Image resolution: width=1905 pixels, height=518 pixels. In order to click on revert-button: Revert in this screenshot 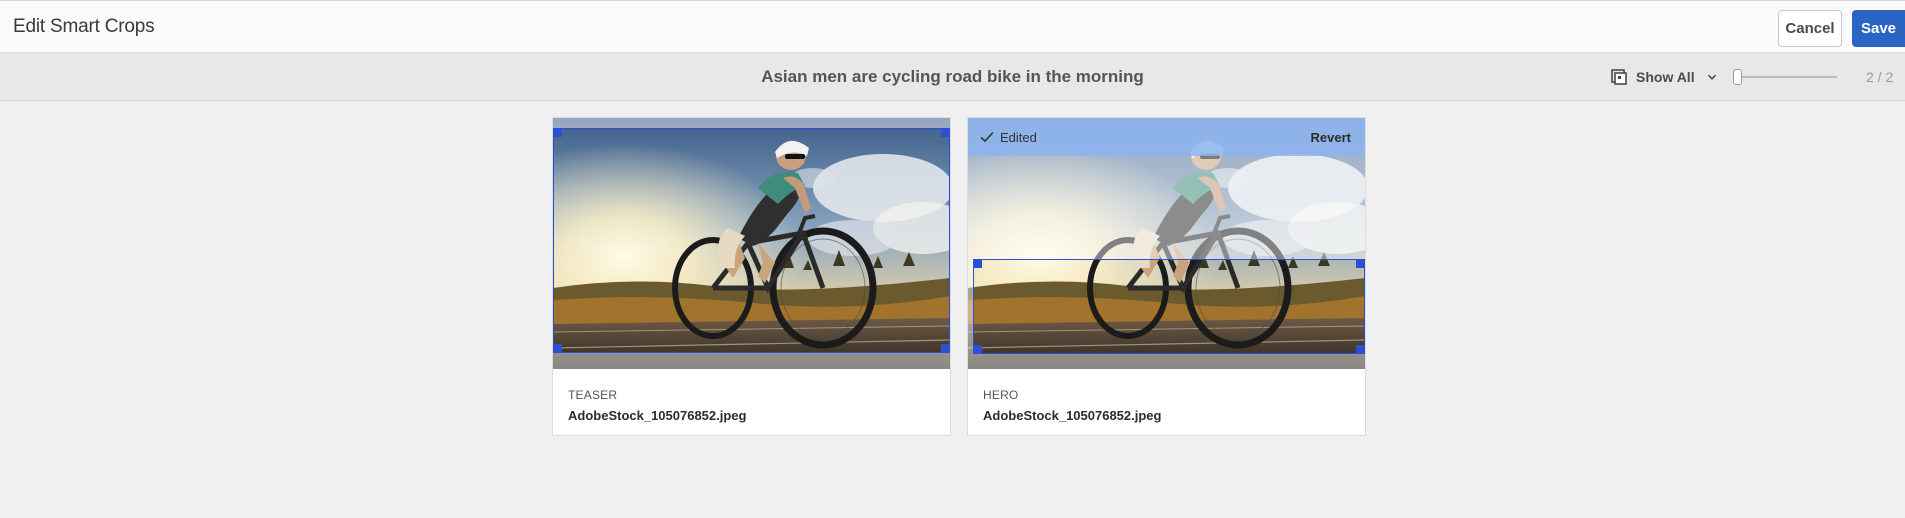, I will do `click(1331, 137)`.